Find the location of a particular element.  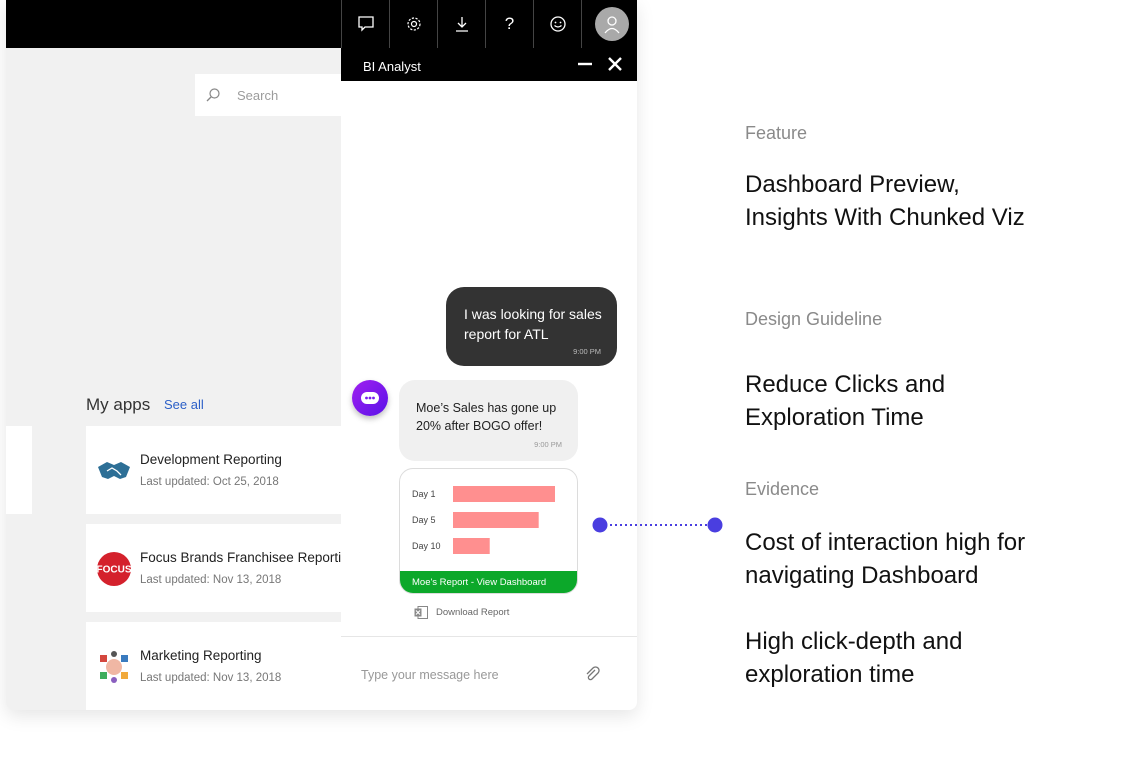

chat-title: BI Analyst is located at coordinates (392, 66).